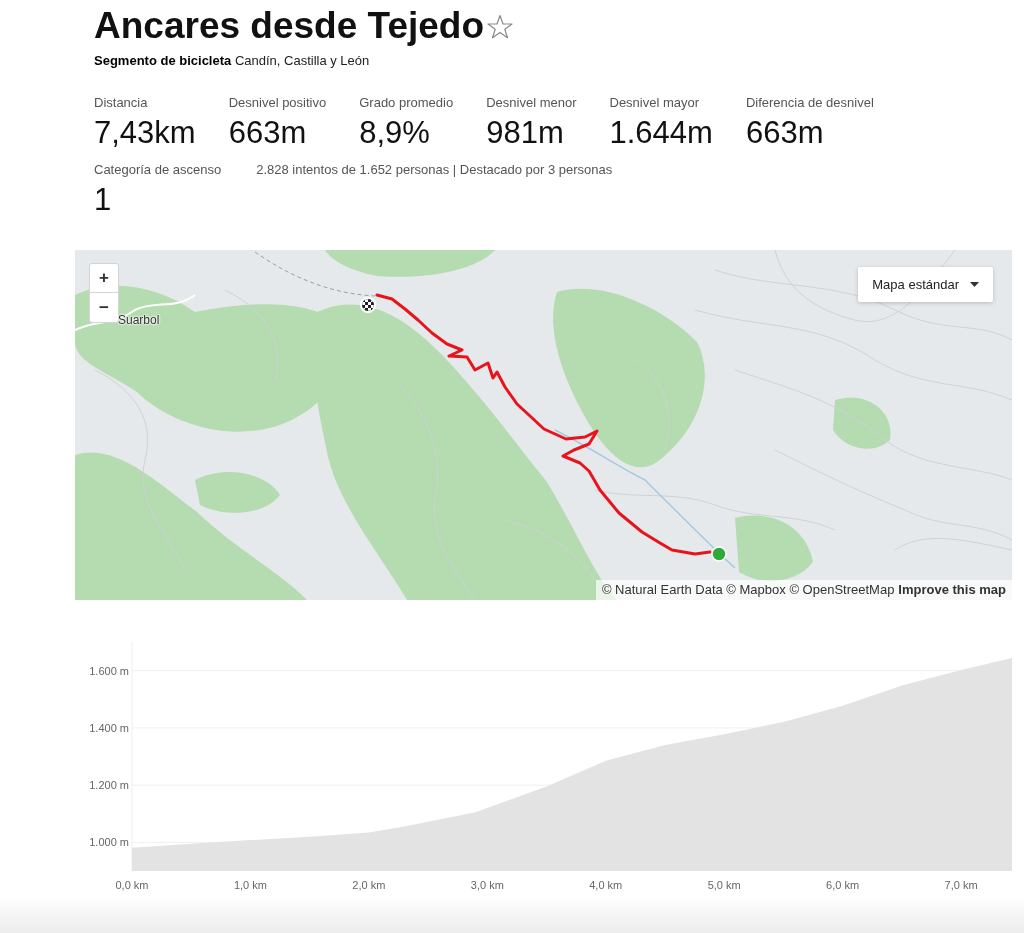 The width and height of the screenshot is (1024, 933). Describe the element at coordinates (395, 133) in the screenshot. I see `stat-value: 8,9%` at that location.